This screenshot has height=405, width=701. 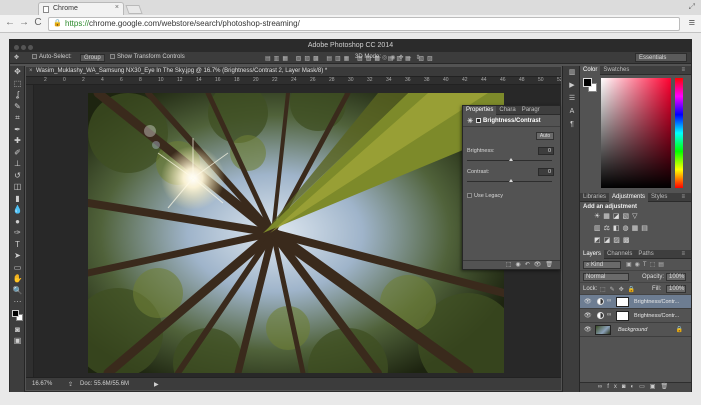 I want to click on hue-slider, so click(x=679, y=133).